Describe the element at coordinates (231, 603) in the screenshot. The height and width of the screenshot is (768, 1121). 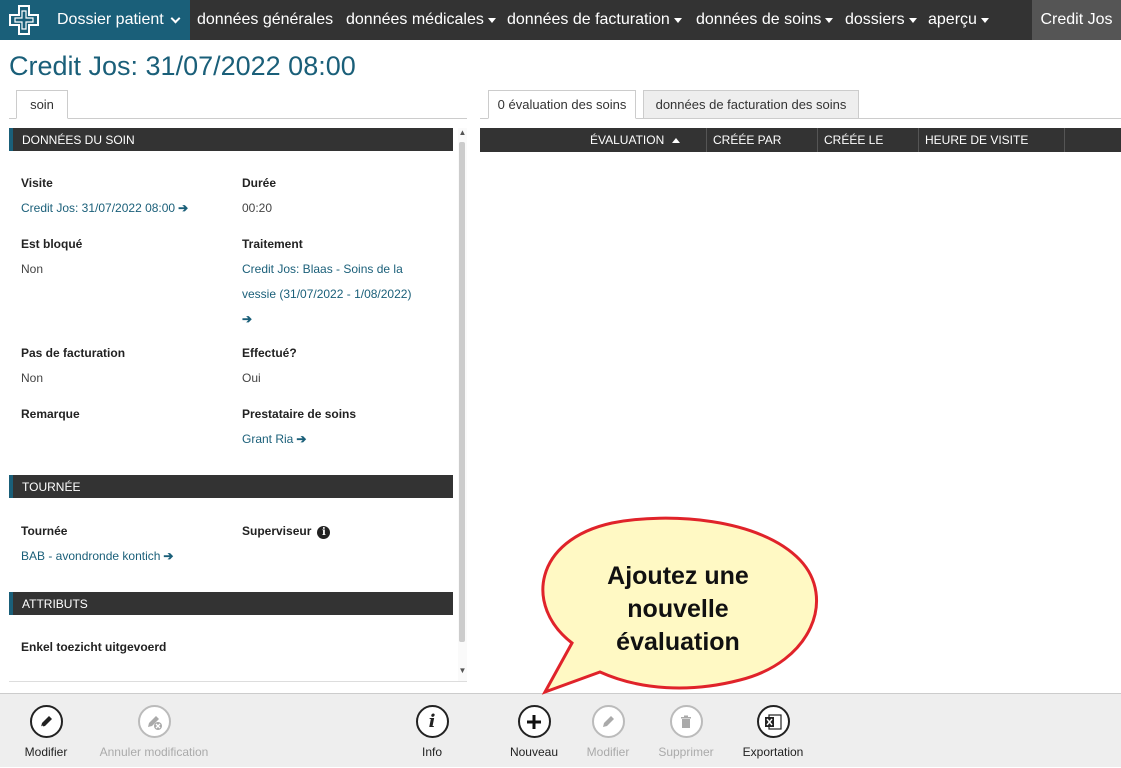
I see `section-header-attributs: ATTRIBUTS` at that location.